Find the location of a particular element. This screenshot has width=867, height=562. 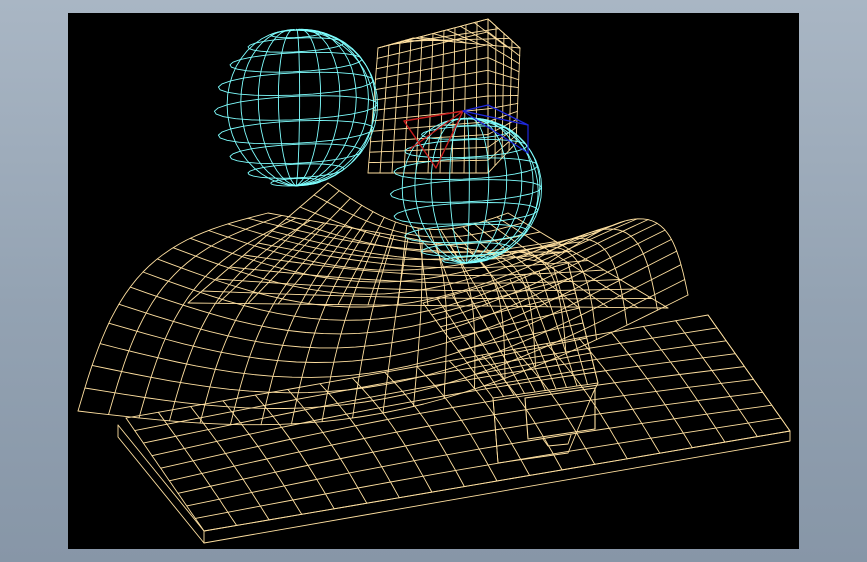

block-side-v-line is located at coordinates (503, 96).